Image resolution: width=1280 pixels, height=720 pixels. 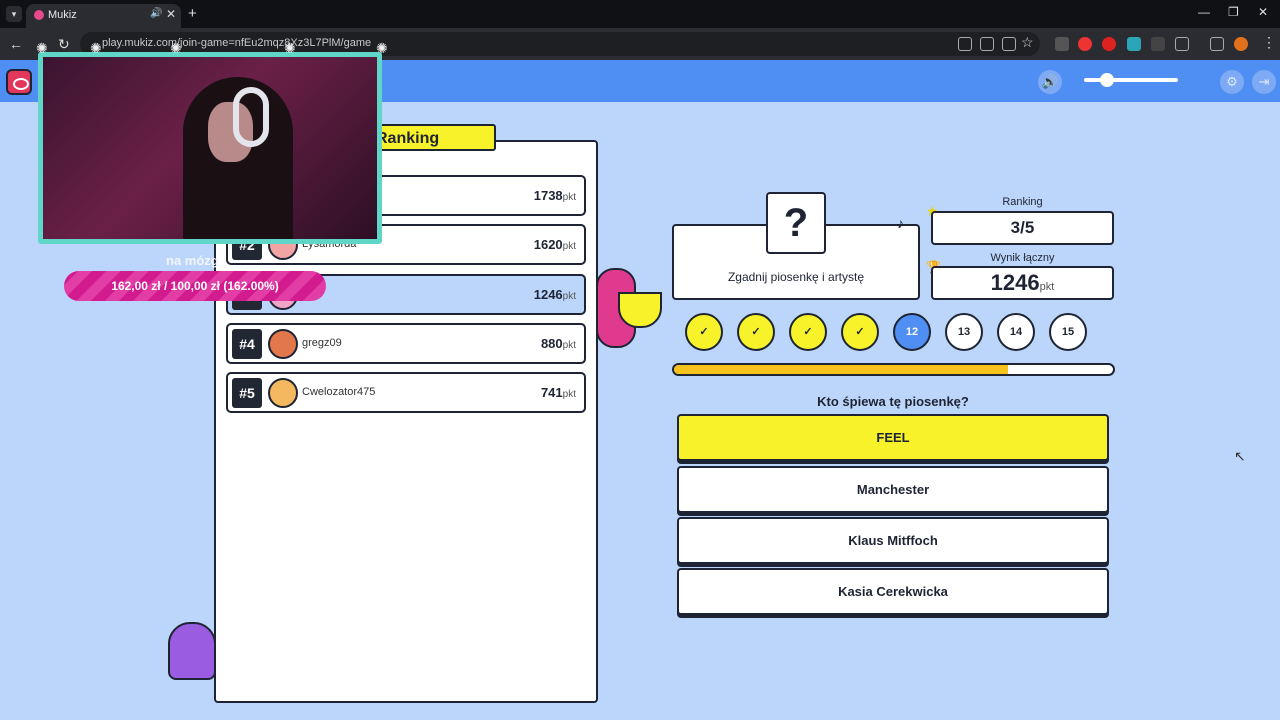 I want to click on browser-tab: Mukiz 🔊 ✕, so click(x=103, y=16).